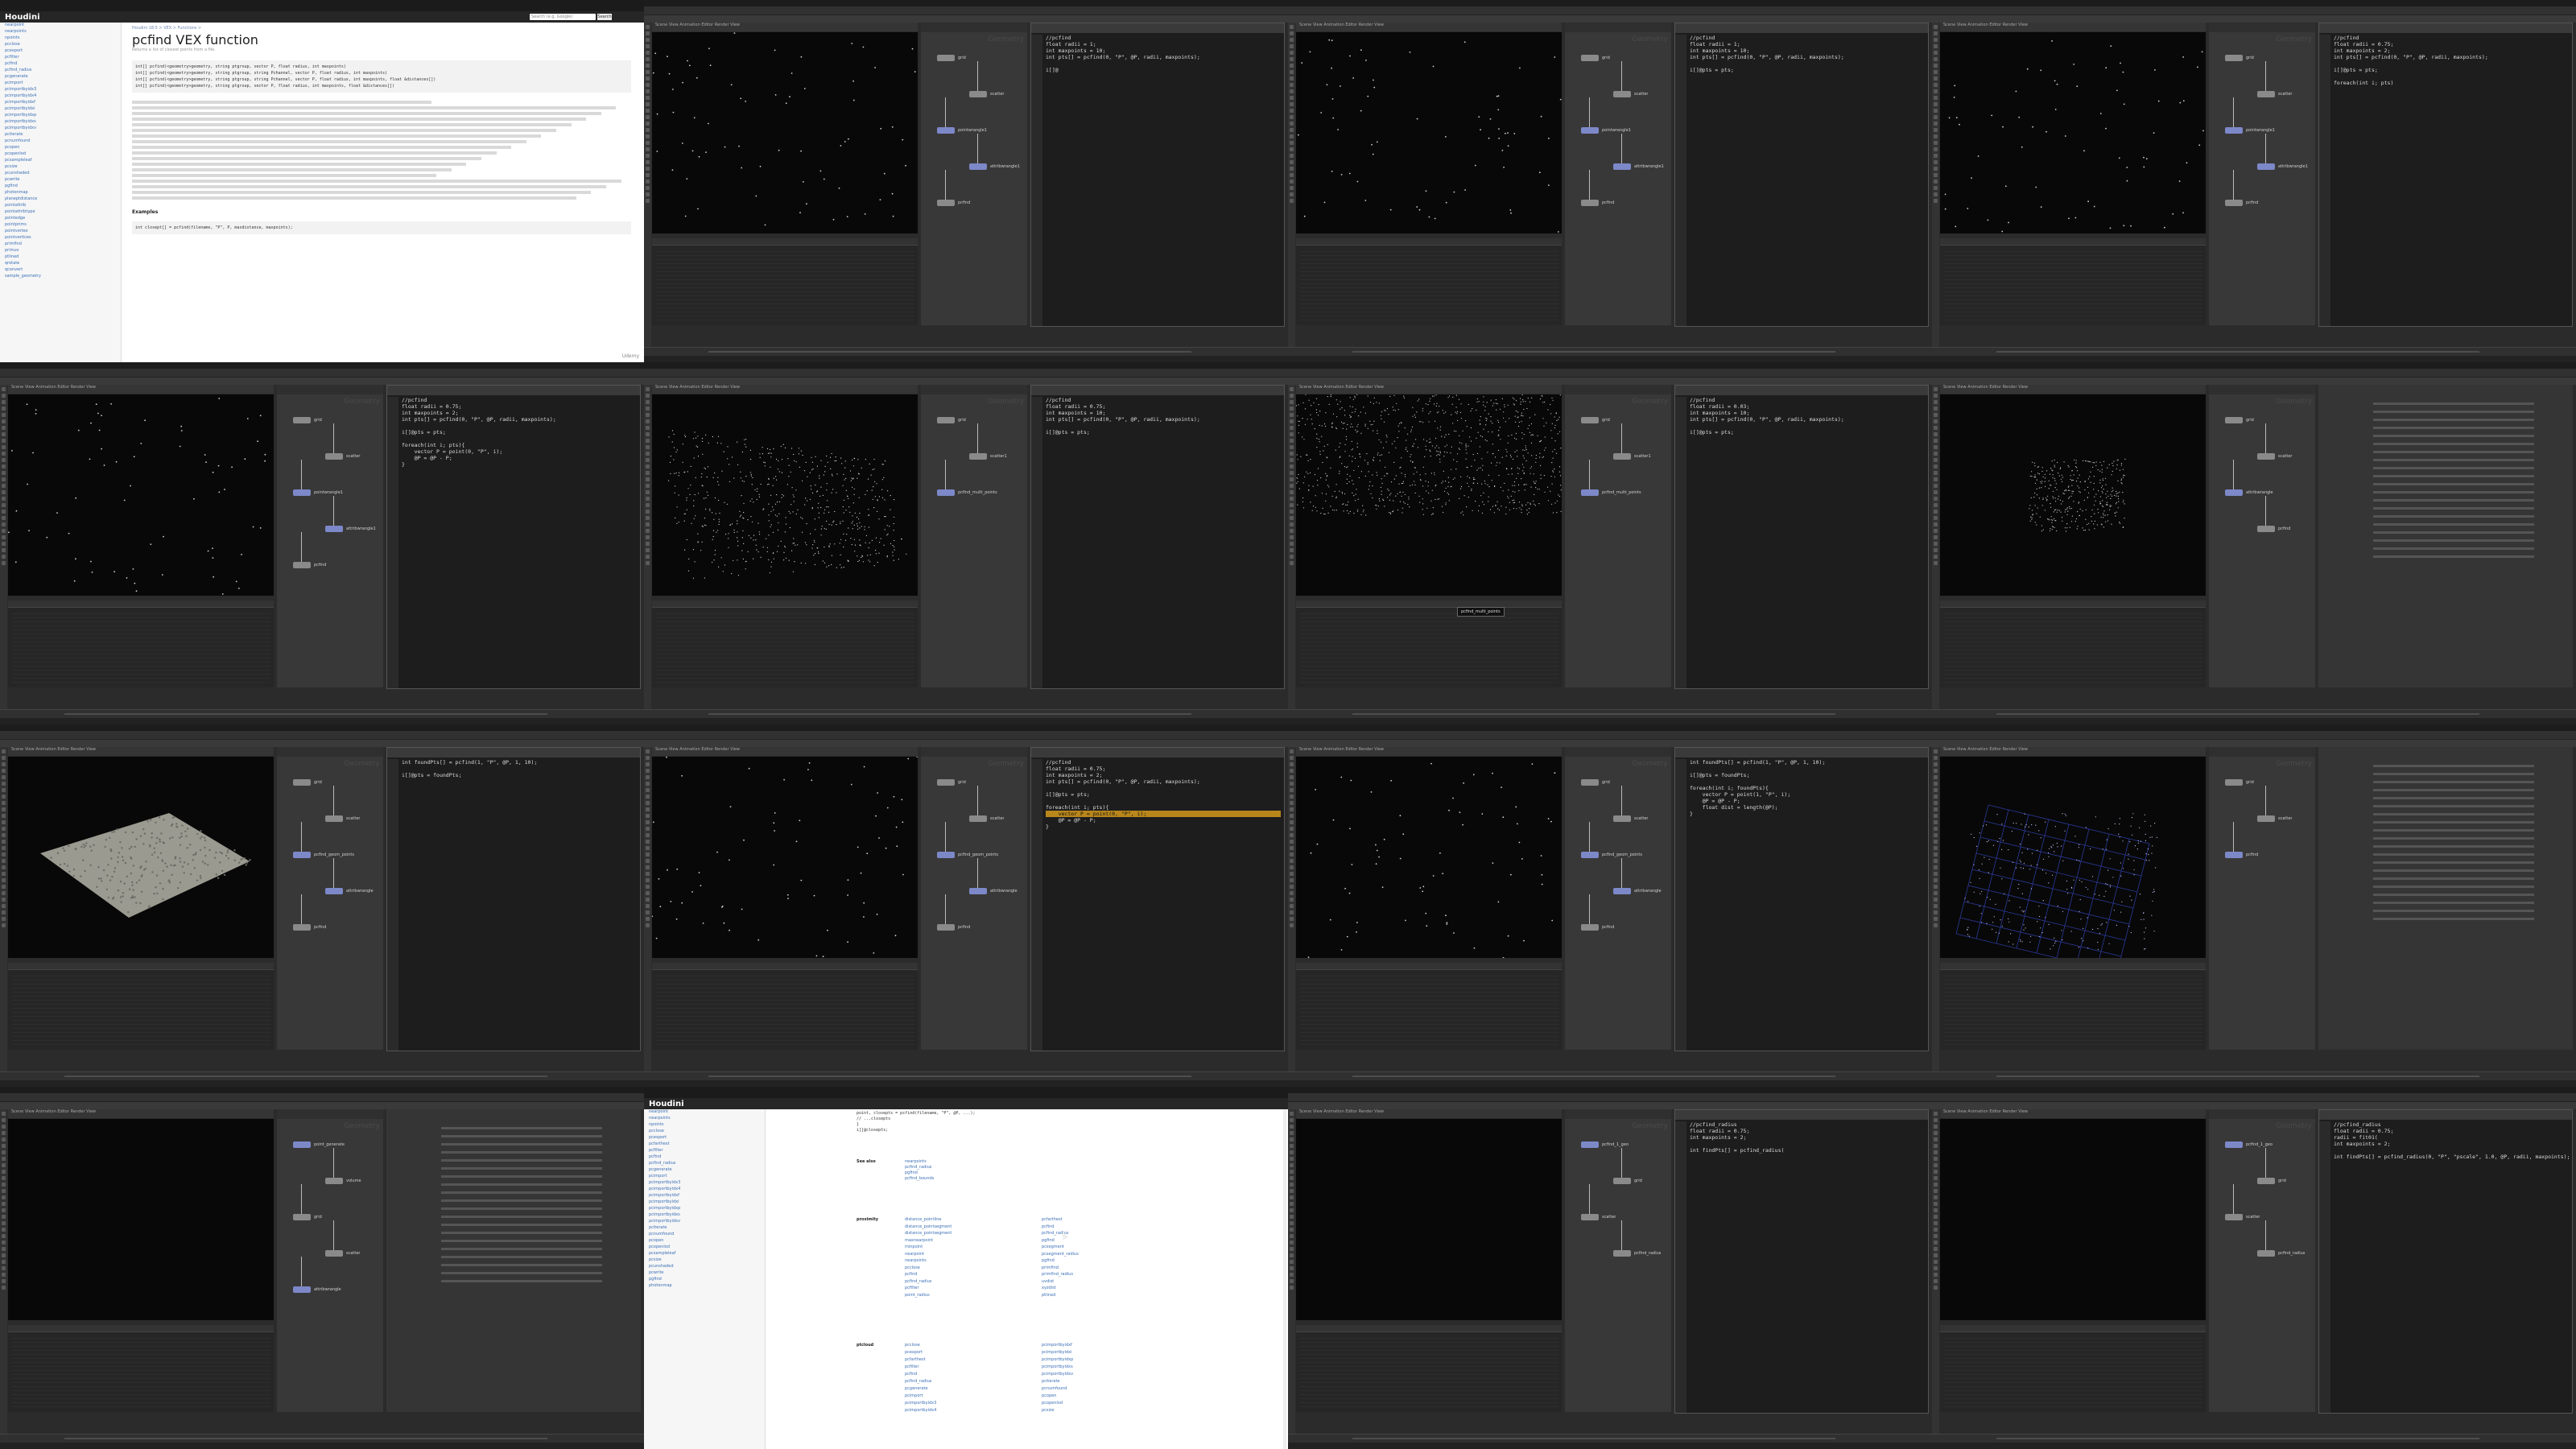  I want to click on search-input: Search (e.g. Google), so click(563, 17).